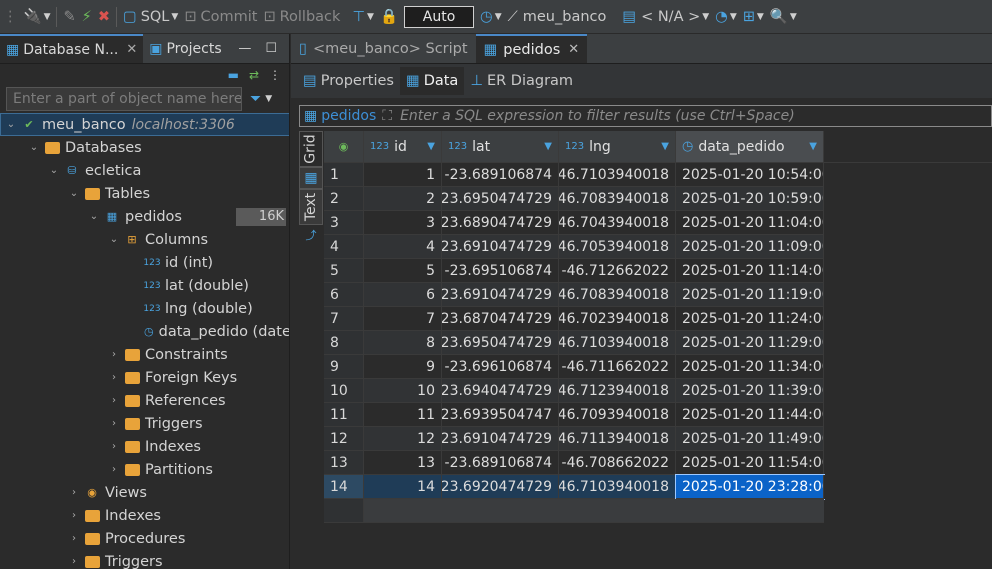 This screenshot has height=569, width=992. What do you see at coordinates (144, 400) in the screenshot?
I see `tree-item-references: › References` at bounding box center [144, 400].